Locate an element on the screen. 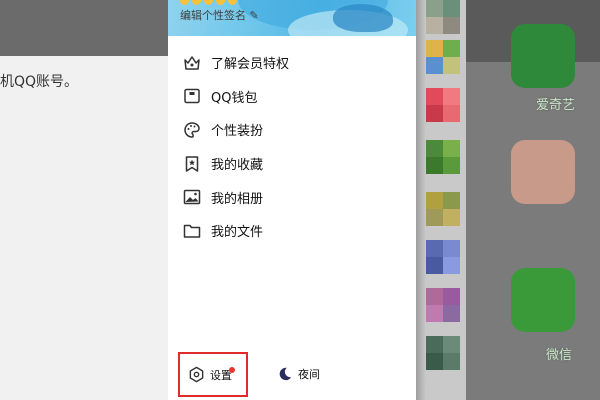  menu-item-label: 我的收藏 is located at coordinates (237, 166).